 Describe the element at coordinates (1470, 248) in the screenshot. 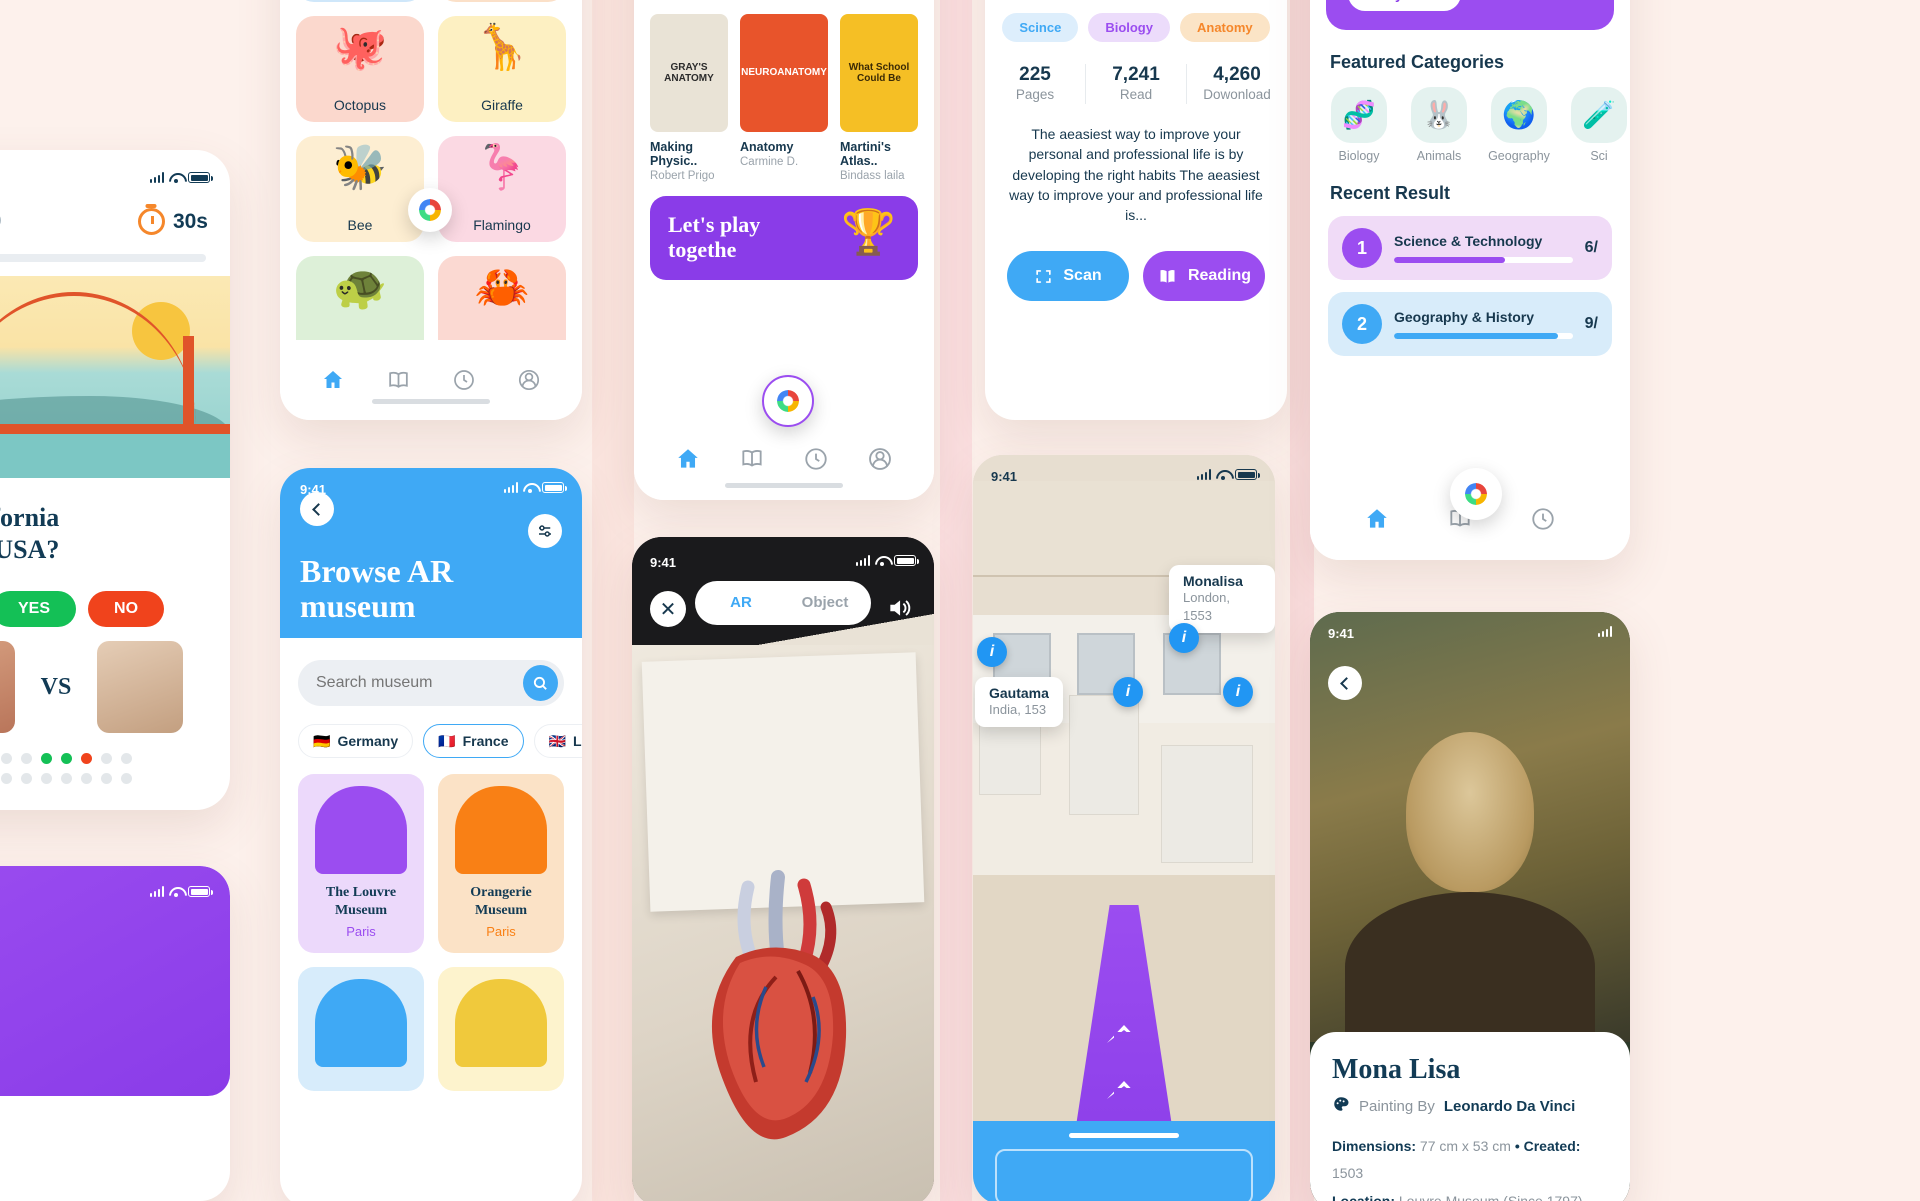

I see `result-row: 1 Science & Technology 6/` at that location.